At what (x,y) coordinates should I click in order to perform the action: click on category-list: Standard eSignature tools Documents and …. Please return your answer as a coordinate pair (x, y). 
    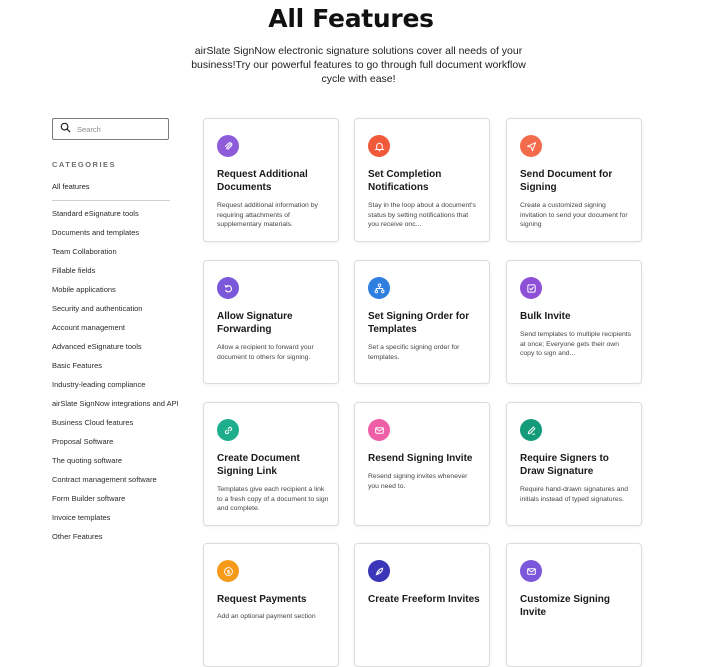
    Looking at the image, I should click on (115, 380).